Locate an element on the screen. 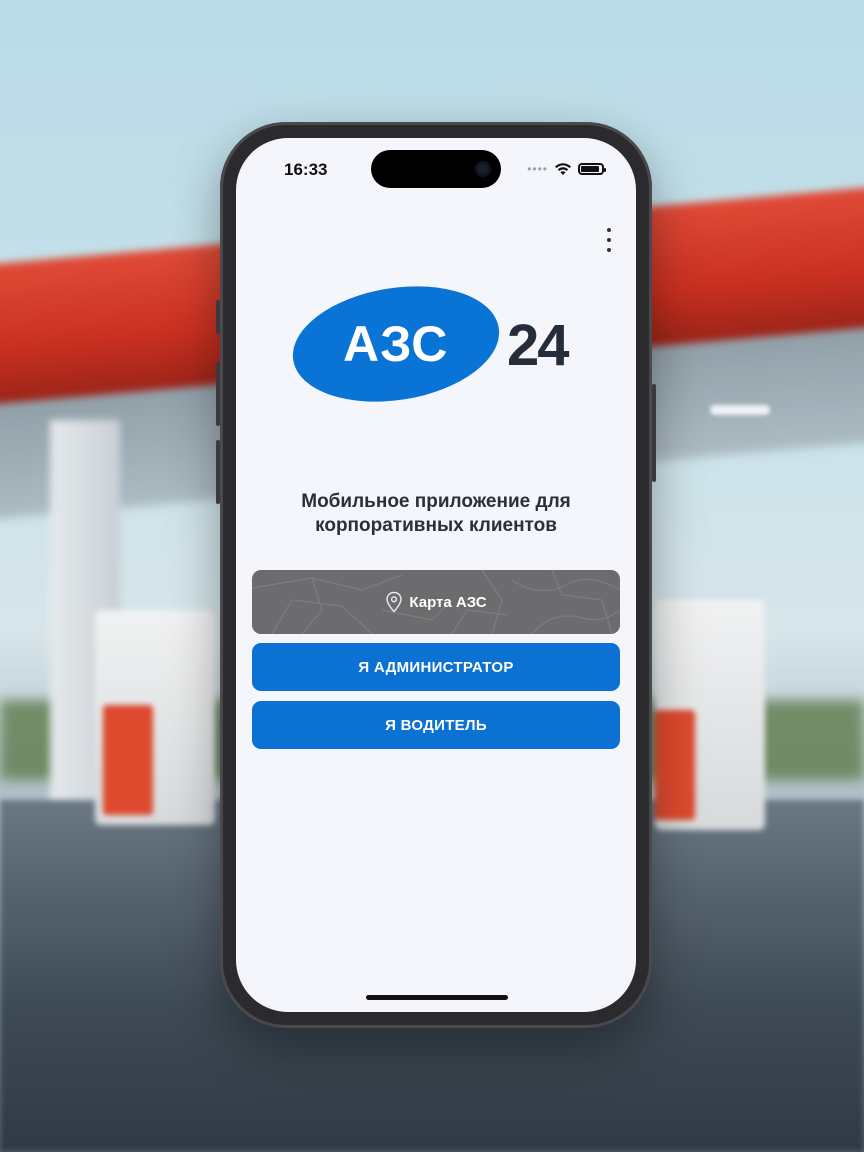  phone-volume-up-button is located at coordinates (218, 394).